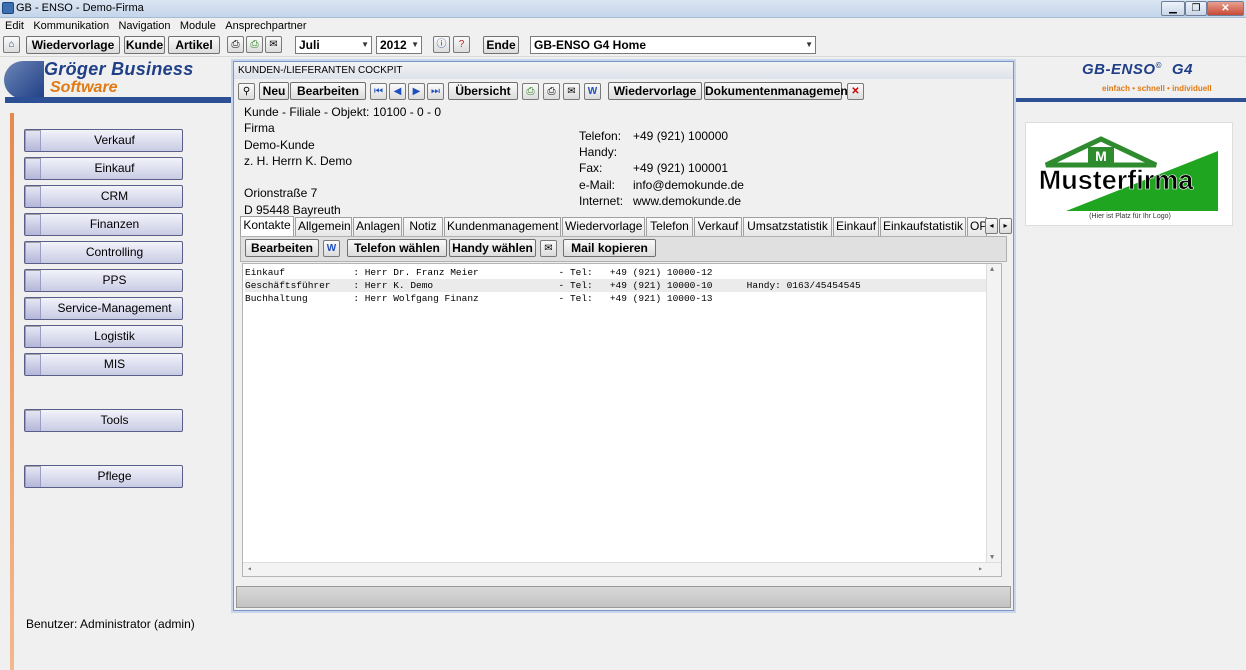  I want to click on menu-ansprechpartner: Ansprechpartner, so click(265, 25).